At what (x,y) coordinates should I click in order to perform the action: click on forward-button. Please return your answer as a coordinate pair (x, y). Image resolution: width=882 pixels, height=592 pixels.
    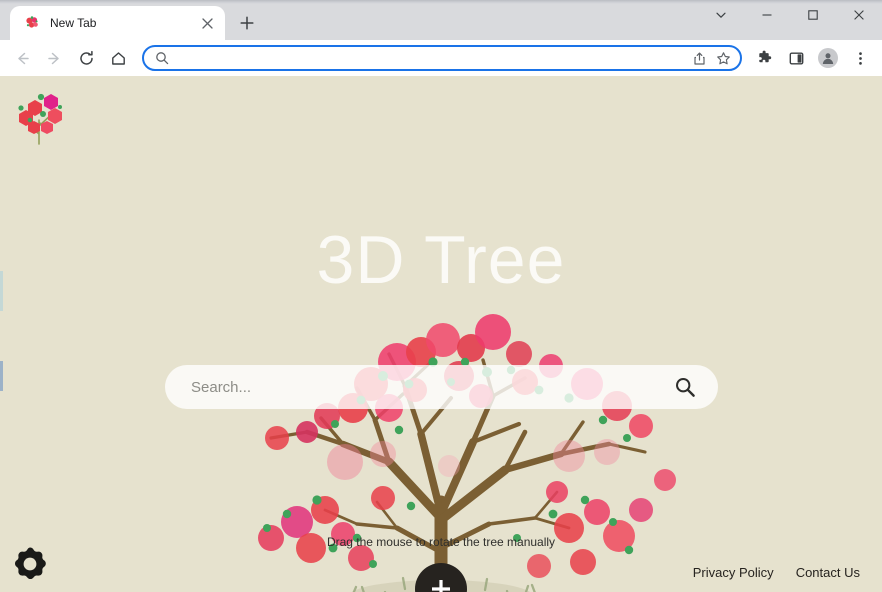
    Looking at the image, I should click on (54, 58).